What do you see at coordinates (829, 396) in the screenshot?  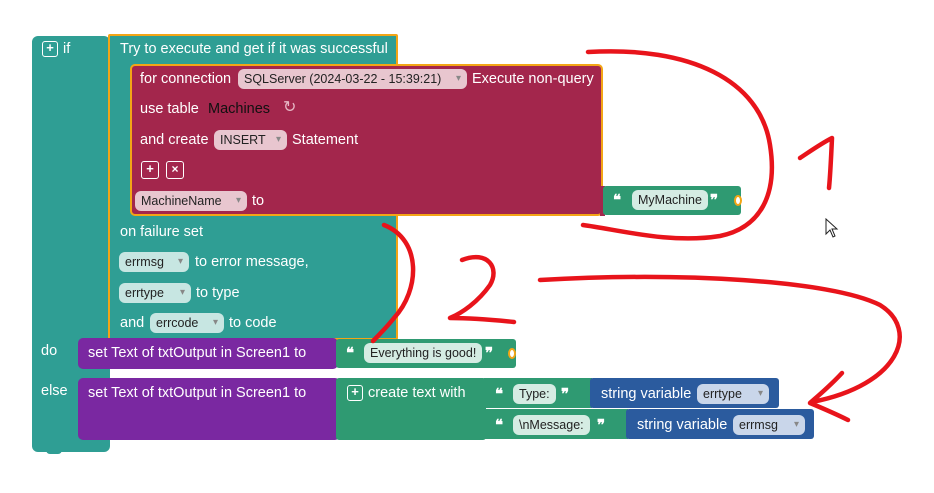 I see `arrowhead-stroke` at bounding box center [829, 396].